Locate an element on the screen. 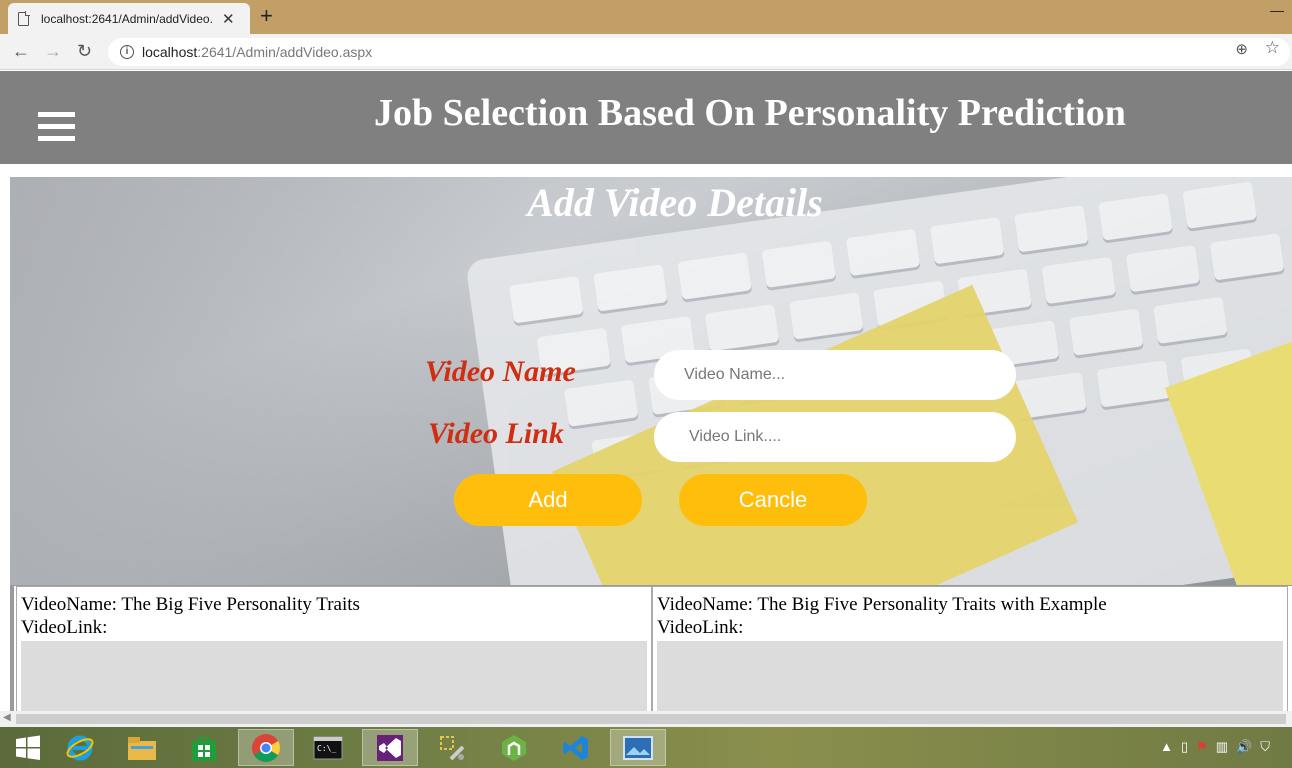  command-prompt-icon: C:\_ is located at coordinates (328, 747).